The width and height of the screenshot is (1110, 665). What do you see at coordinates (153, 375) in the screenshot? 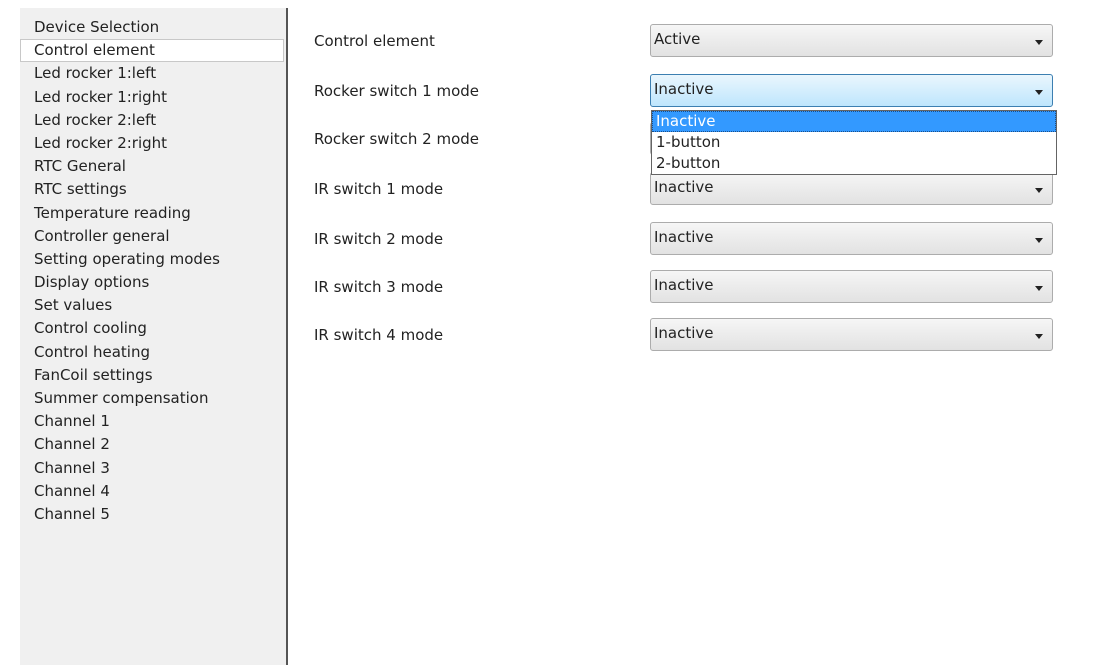
I see `sidebar-item-fancoil-settings: FanCoil settings` at bounding box center [153, 375].